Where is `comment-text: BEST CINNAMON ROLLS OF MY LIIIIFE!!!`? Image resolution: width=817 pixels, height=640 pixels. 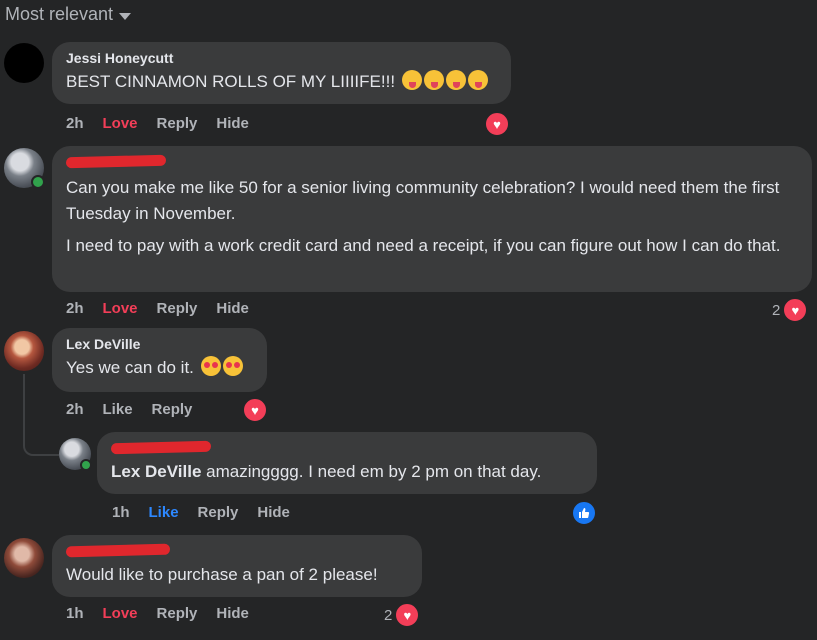
comment-text: BEST CINNAMON ROLLS OF MY LIIIIFE!!! is located at coordinates (281, 82).